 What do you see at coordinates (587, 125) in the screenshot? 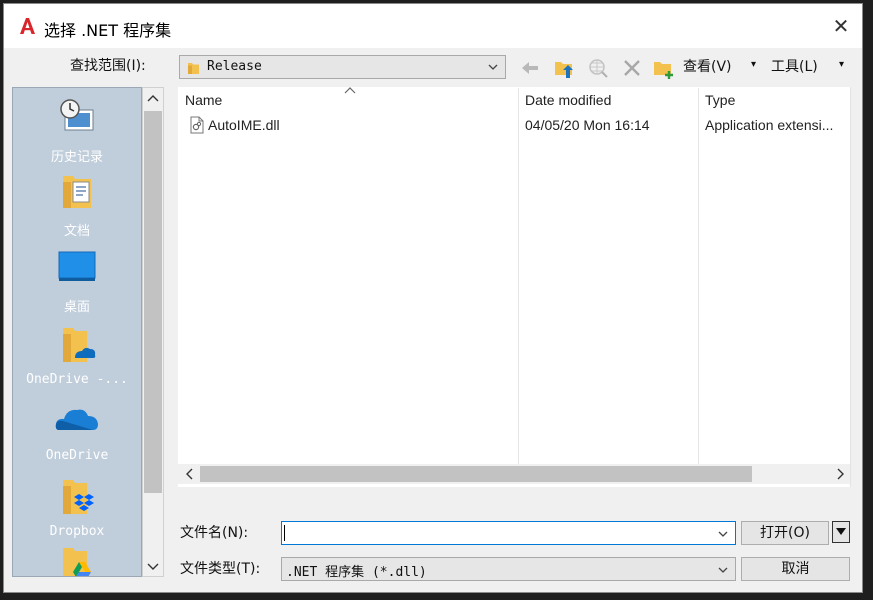
I see `file-date-cell: 04/05/20 Mon 16:14` at bounding box center [587, 125].